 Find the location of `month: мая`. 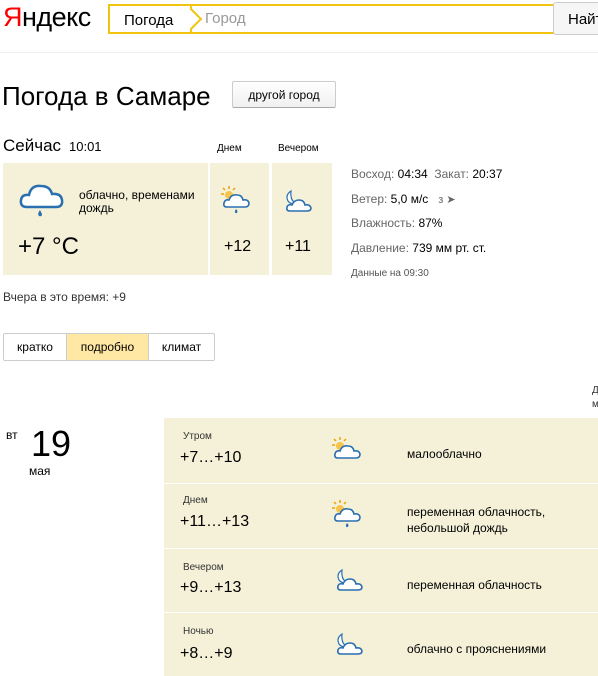

month: мая is located at coordinates (40, 471).